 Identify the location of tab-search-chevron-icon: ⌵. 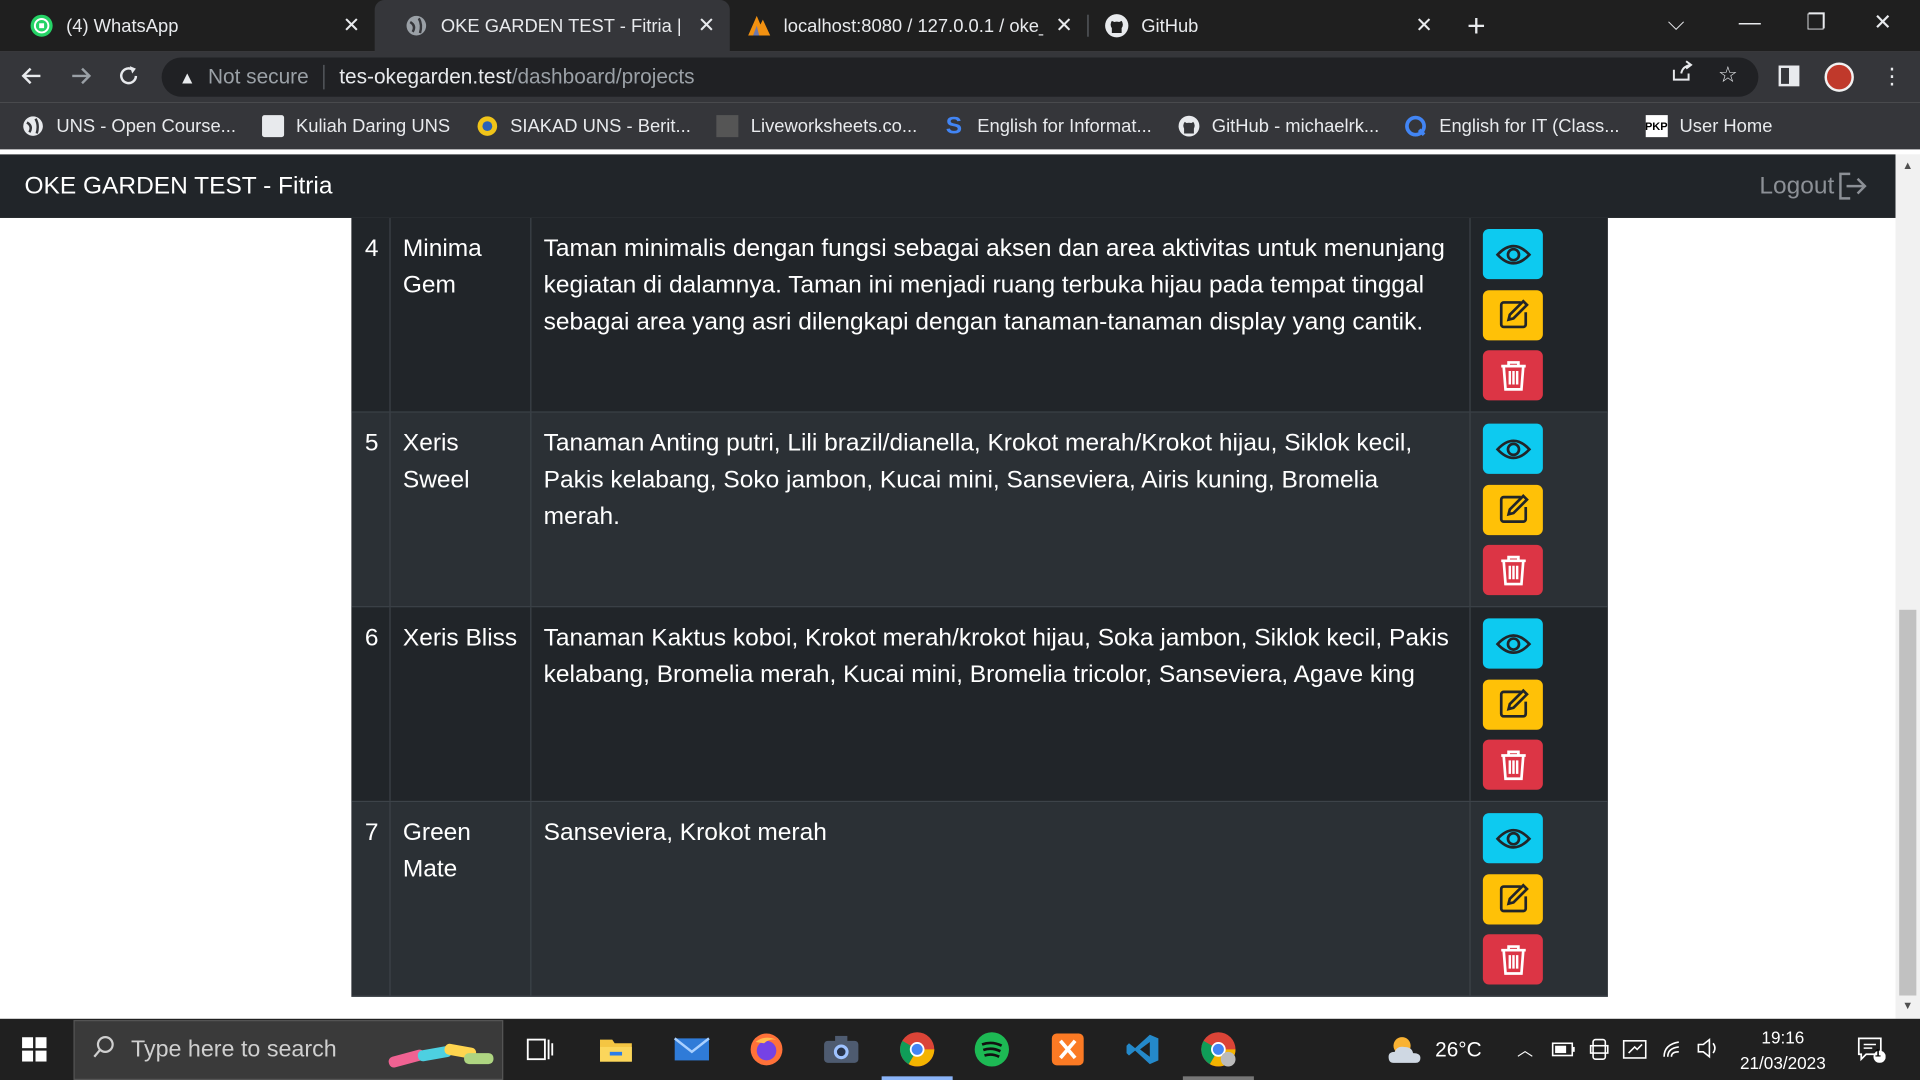
(1676, 23).